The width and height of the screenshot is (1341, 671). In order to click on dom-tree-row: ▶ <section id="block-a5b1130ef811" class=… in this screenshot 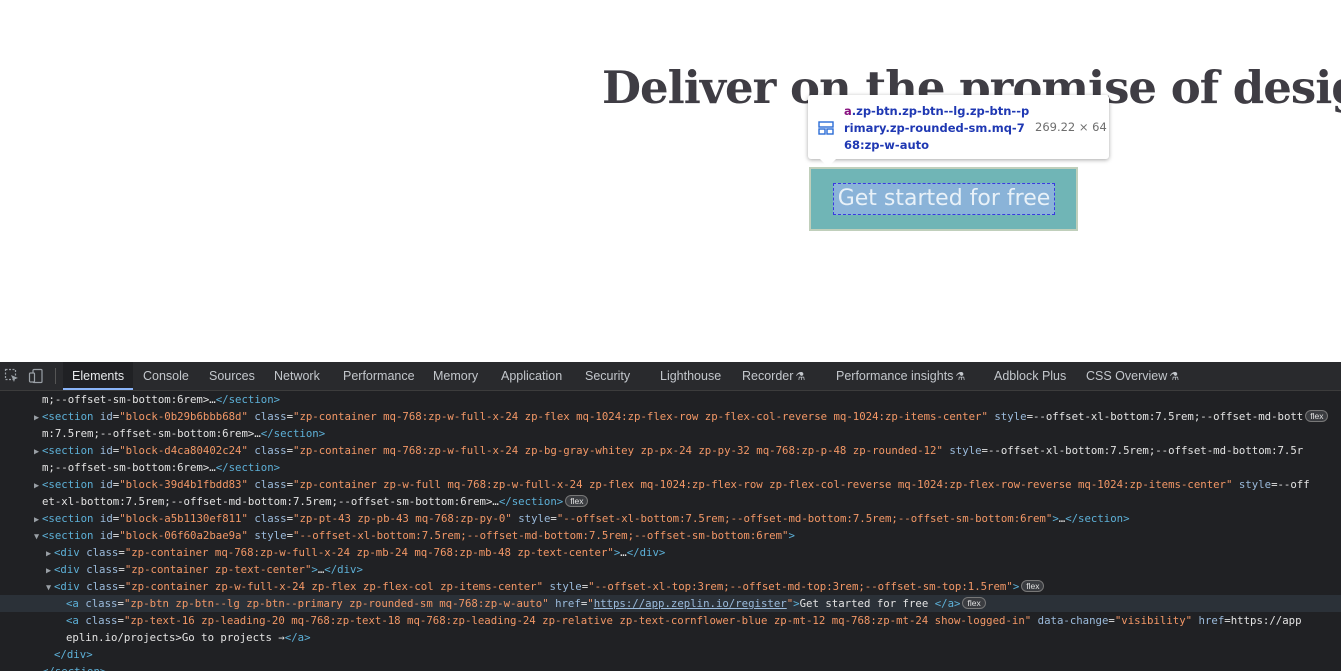, I will do `click(670, 518)`.